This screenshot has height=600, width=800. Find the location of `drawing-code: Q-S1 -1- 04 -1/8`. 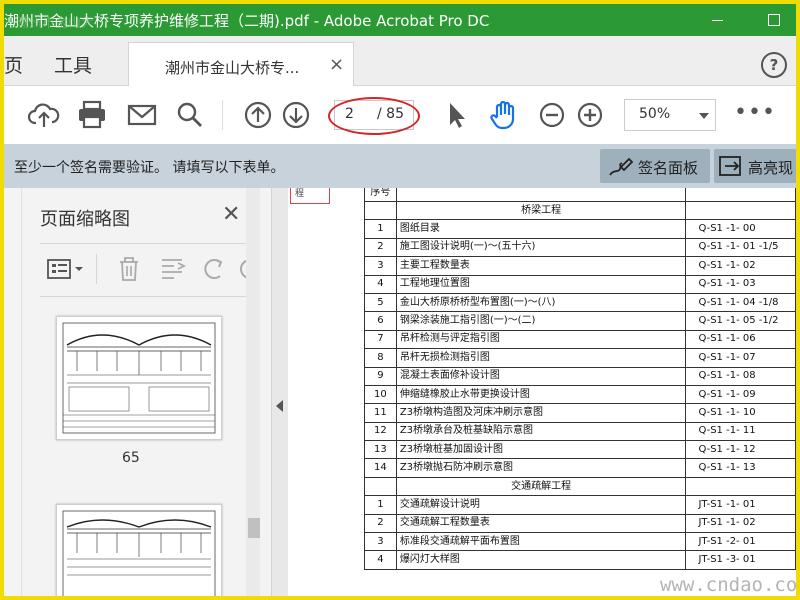

drawing-code: Q-S1 -1- 04 -1/8 is located at coordinates (740, 302).